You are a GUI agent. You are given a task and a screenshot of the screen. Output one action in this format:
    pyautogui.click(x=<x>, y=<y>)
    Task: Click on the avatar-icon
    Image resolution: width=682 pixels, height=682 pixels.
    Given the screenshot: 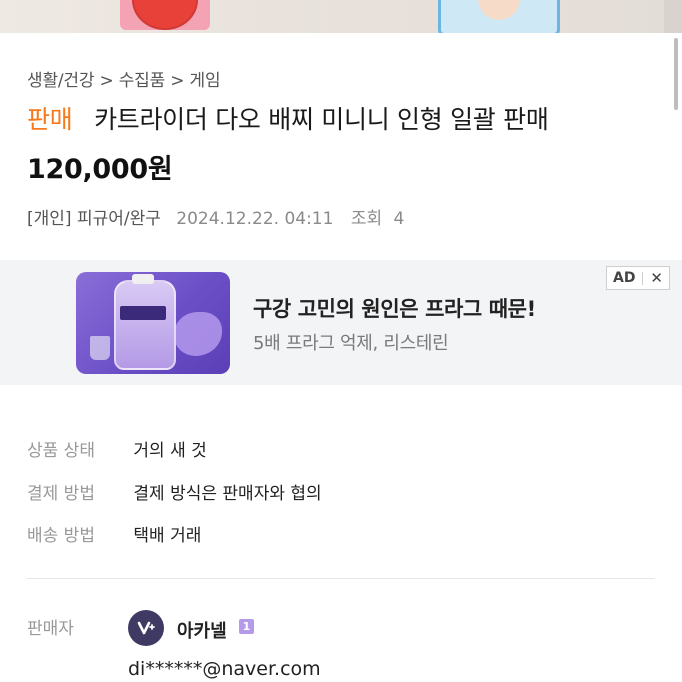 What is the action you would take?
    pyautogui.click(x=146, y=628)
    